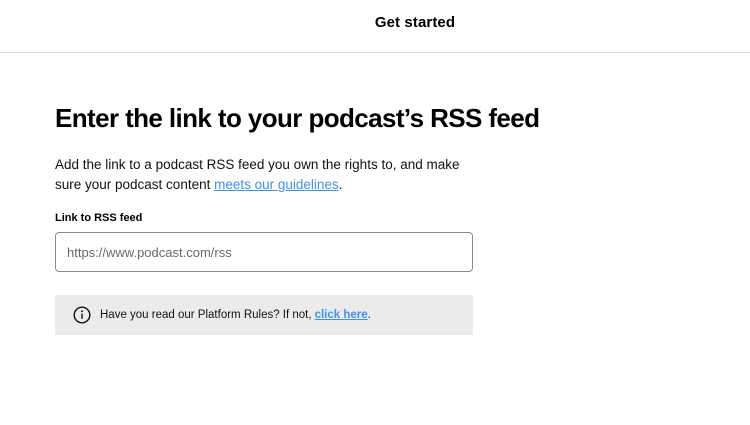 This screenshot has height=425, width=750. Describe the element at coordinates (369, 315) in the screenshot. I see `notice-suffix: .` at that location.